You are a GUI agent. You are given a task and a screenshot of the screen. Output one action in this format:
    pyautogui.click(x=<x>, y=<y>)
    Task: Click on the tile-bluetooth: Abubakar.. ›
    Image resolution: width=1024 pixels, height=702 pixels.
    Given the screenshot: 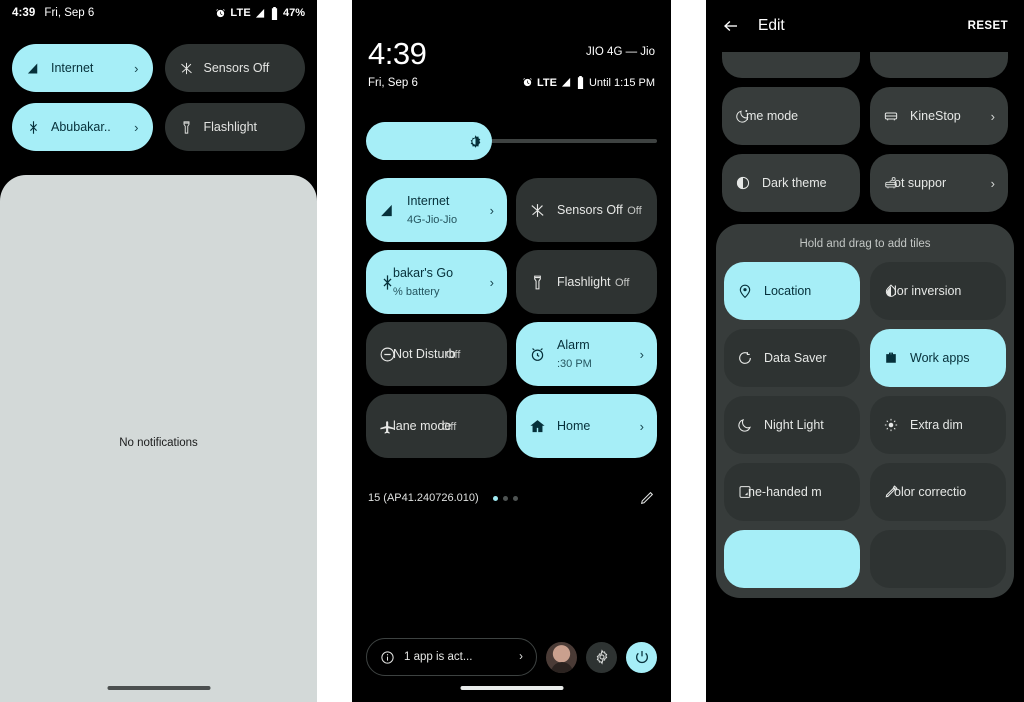 What is the action you would take?
    pyautogui.click(x=82, y=127)
    